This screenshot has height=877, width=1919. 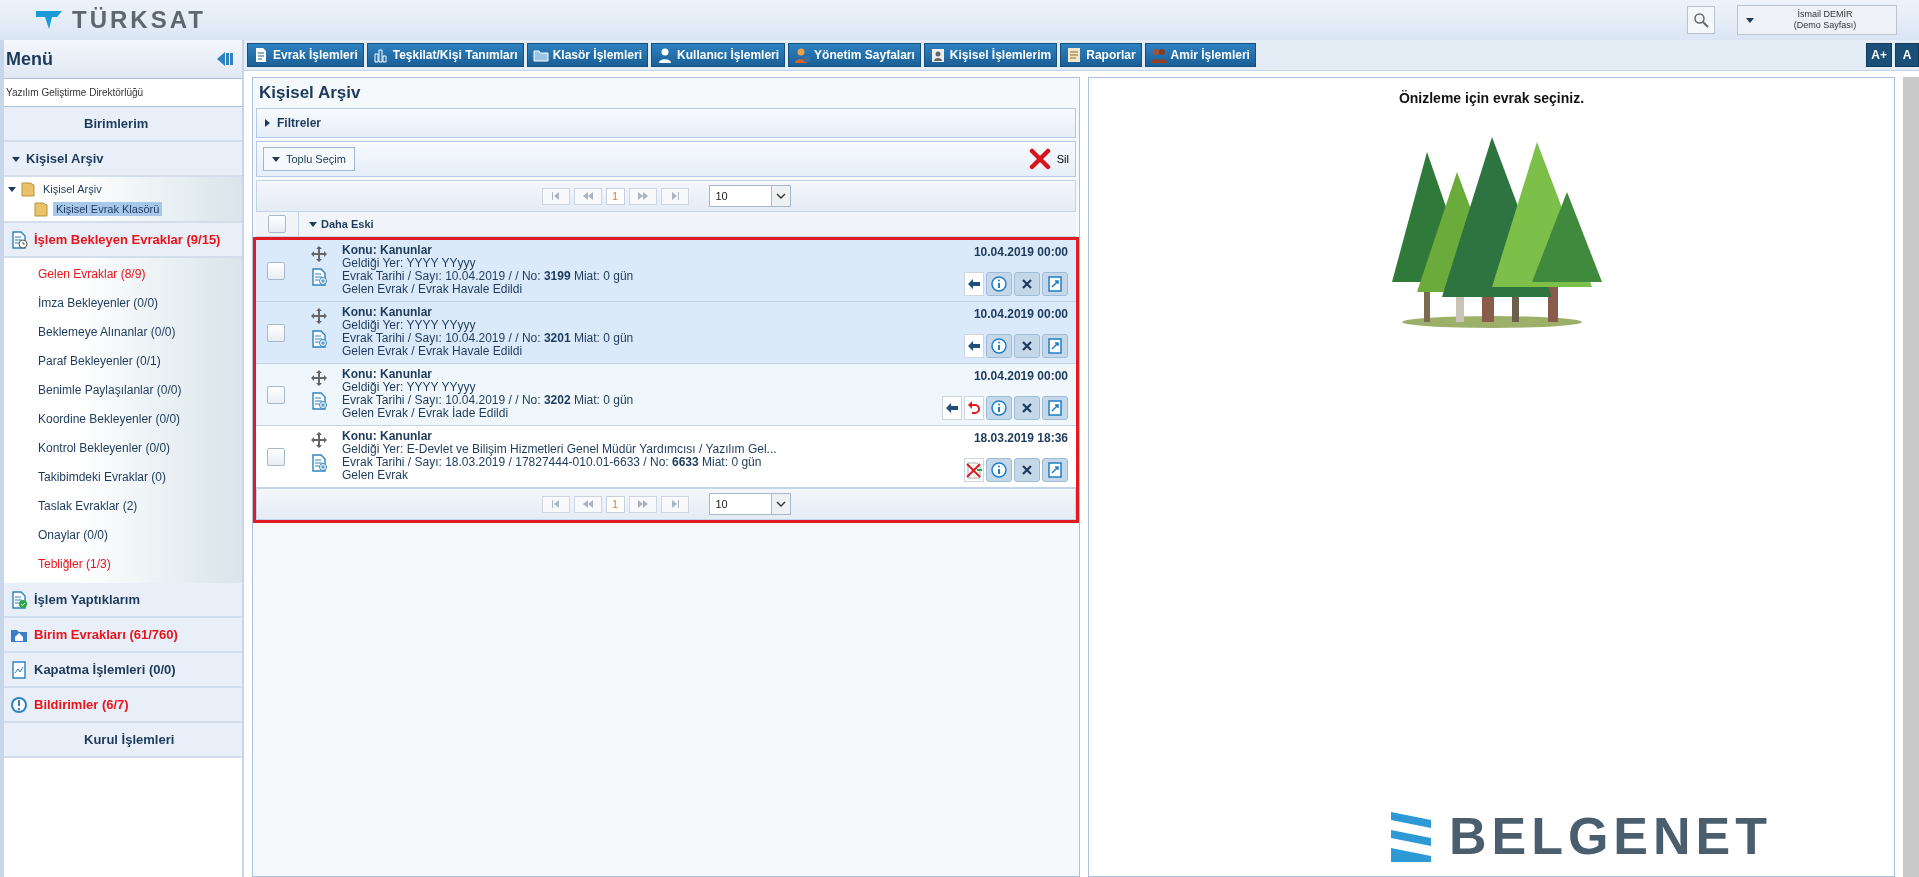 I want to click on menu-bar-item: Kişisel İşlemlerim, so click(x=990, y=55).